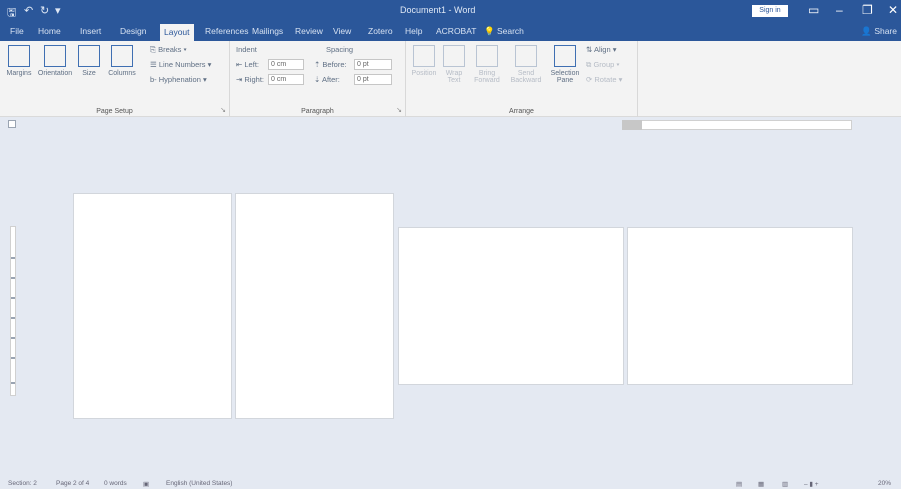 This screenshot has height=489, width=901. What do you see at coordinates (19, 56) in the screenshot?
I see `margins-icon` at bounding box center [19, 56].